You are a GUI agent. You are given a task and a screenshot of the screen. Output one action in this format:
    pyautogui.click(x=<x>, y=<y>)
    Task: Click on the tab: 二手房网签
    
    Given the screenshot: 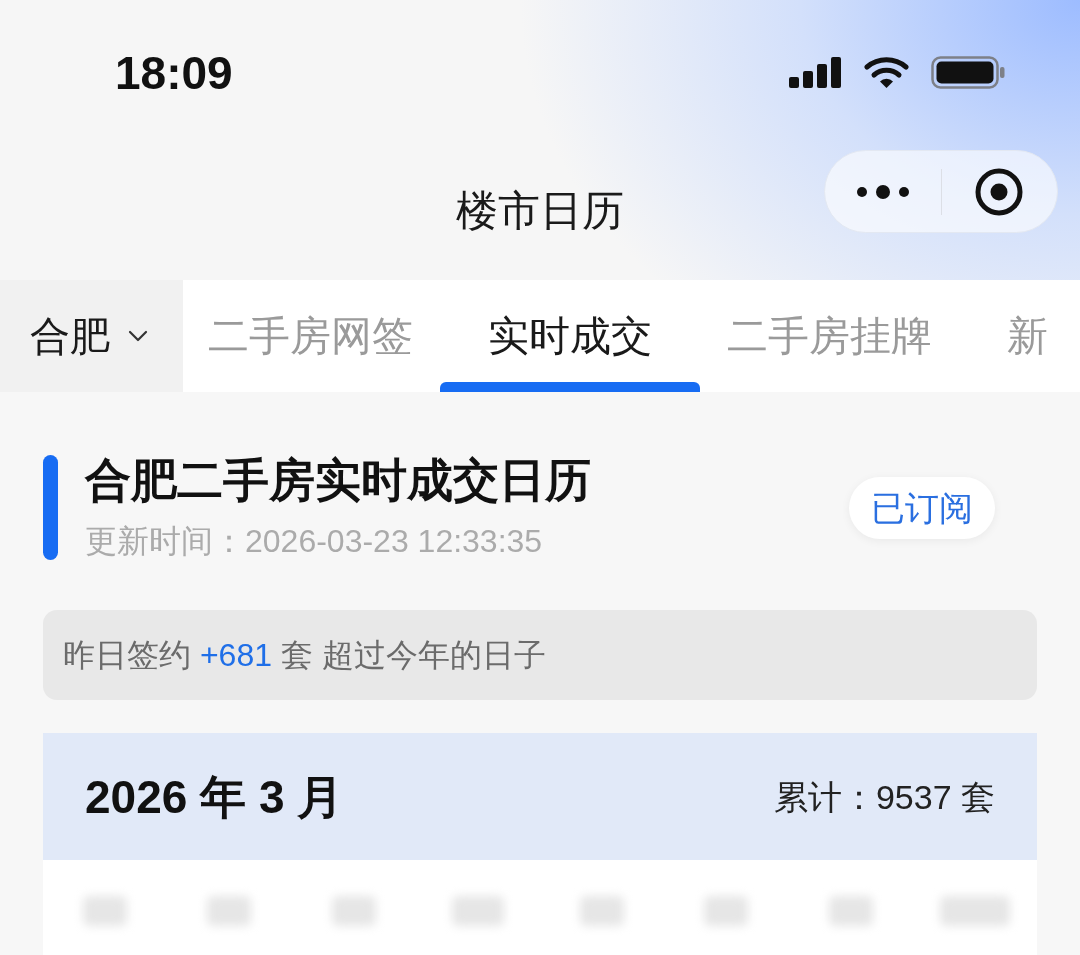 What is the action you would take?
    pyautogui.click(x=310, y=336)
    